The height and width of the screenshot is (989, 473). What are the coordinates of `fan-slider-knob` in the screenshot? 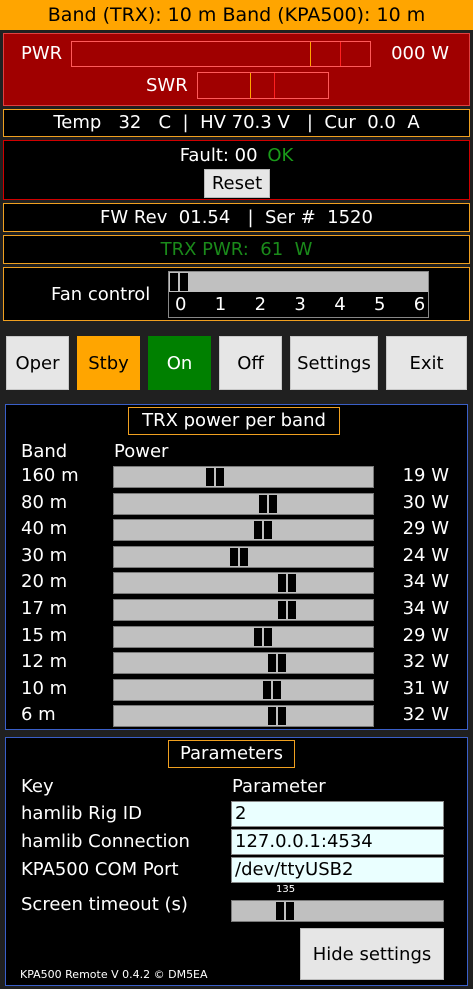 It's located at (179, 282).